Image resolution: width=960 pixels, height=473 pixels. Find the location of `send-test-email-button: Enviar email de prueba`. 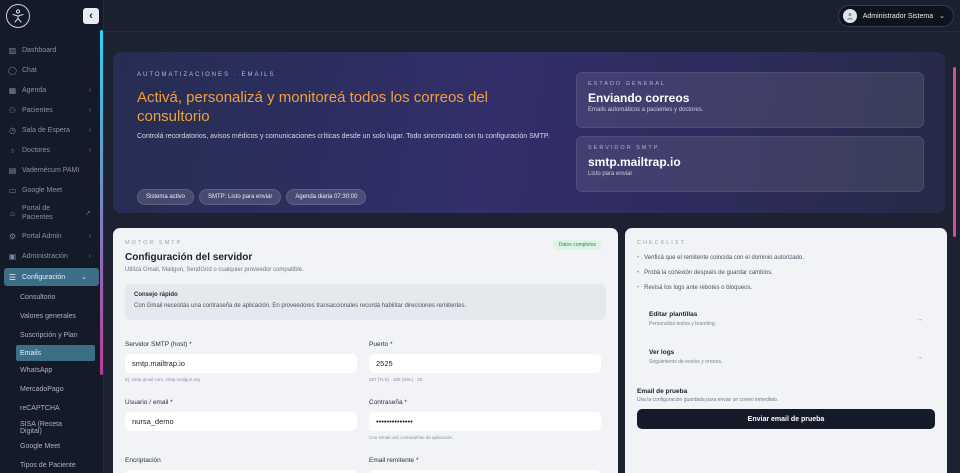

send-test-email-button: Enviar email de prueba is located at coordinates (786, 419).